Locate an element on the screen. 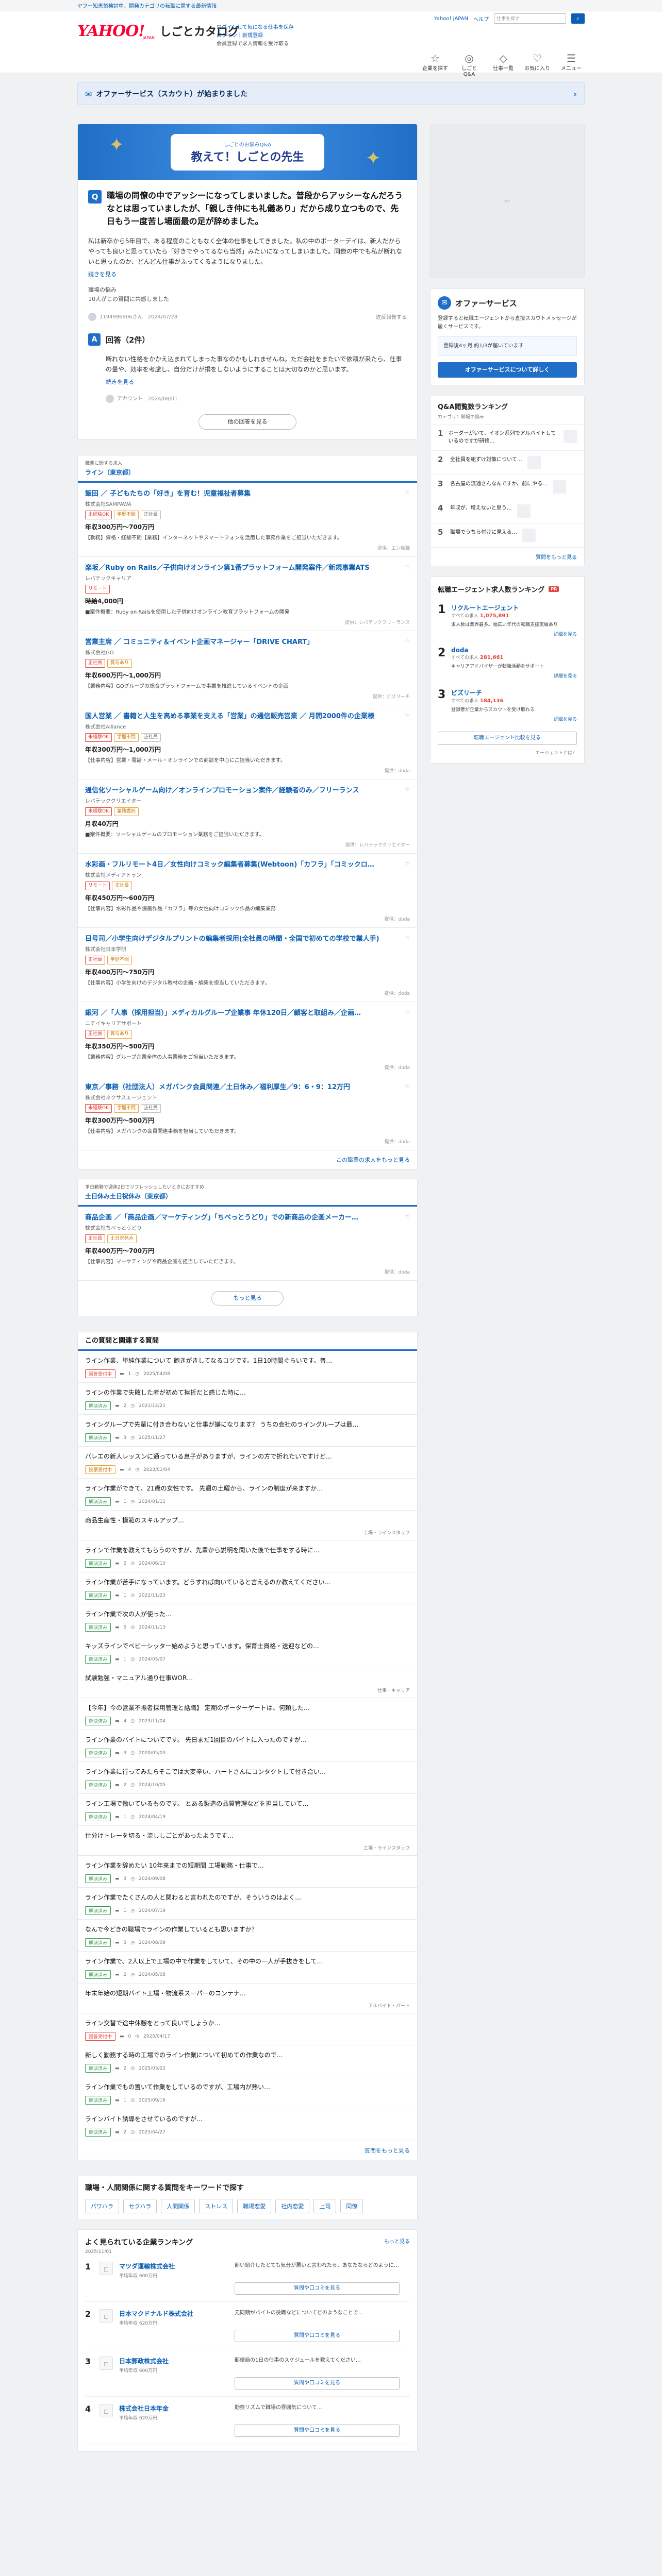 This screenshot has height=2576, width=662. search-icon: ⌕ is located at coordinates (578, 18).